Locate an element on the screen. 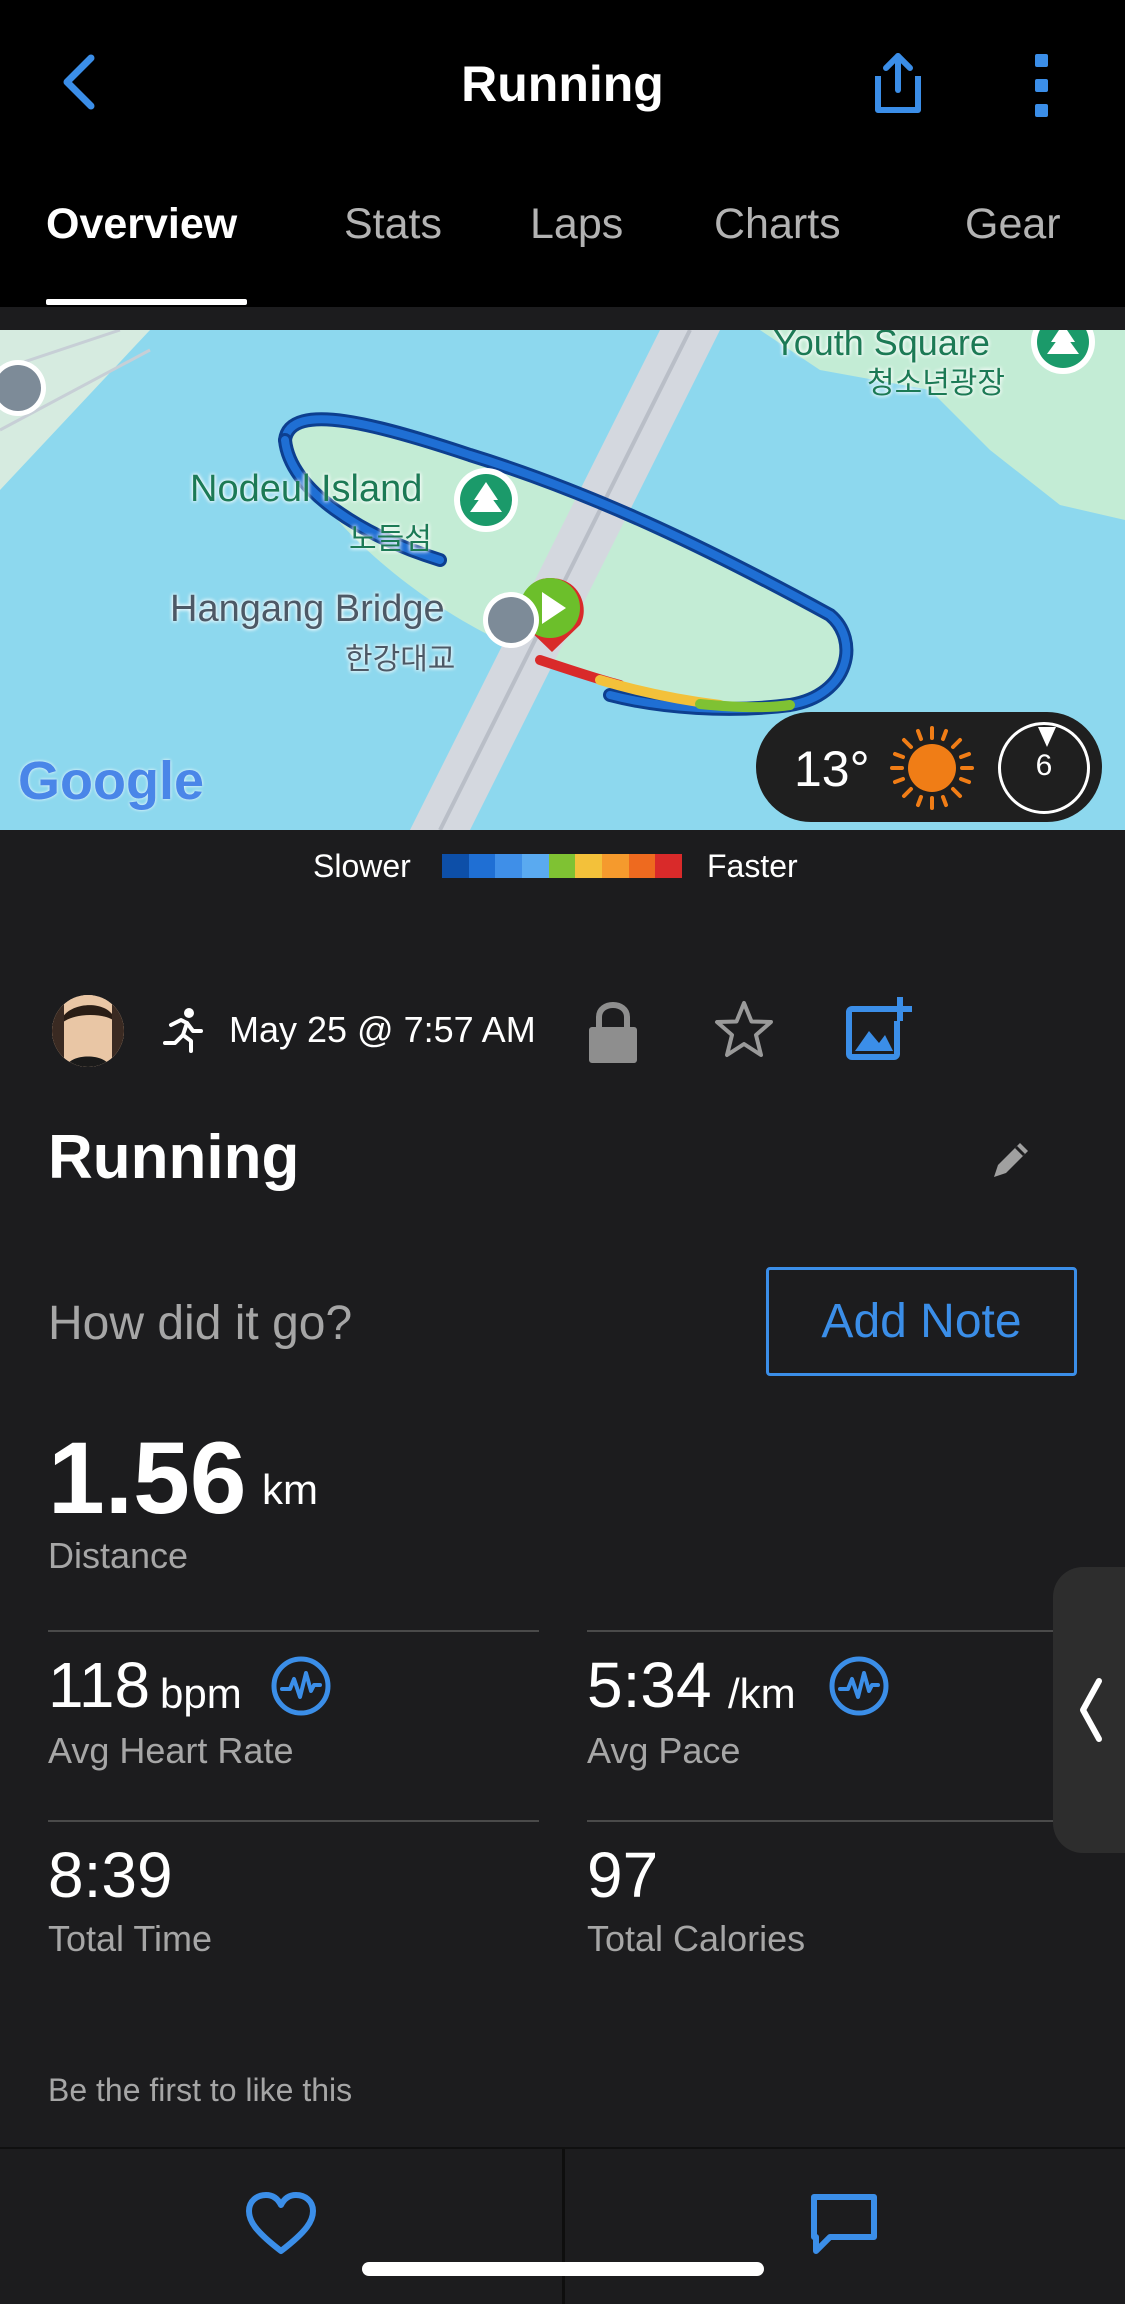 The width and height of the screenshot is (1125, 2304). bottom-action-bar is located at coordinates (562, 2225).